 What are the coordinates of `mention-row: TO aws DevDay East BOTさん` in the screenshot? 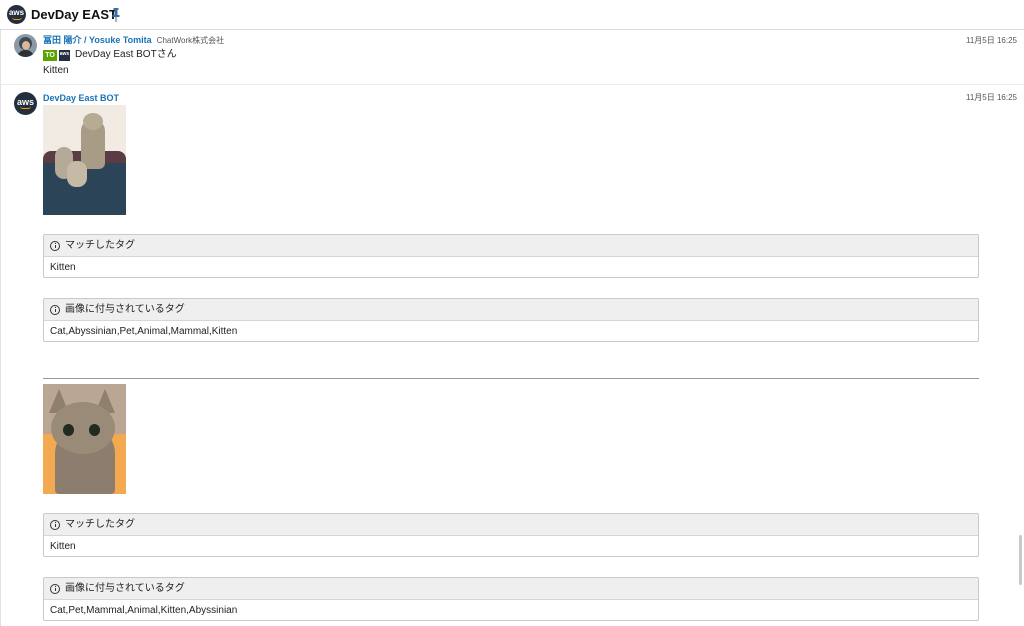 It's located at (110, 55).